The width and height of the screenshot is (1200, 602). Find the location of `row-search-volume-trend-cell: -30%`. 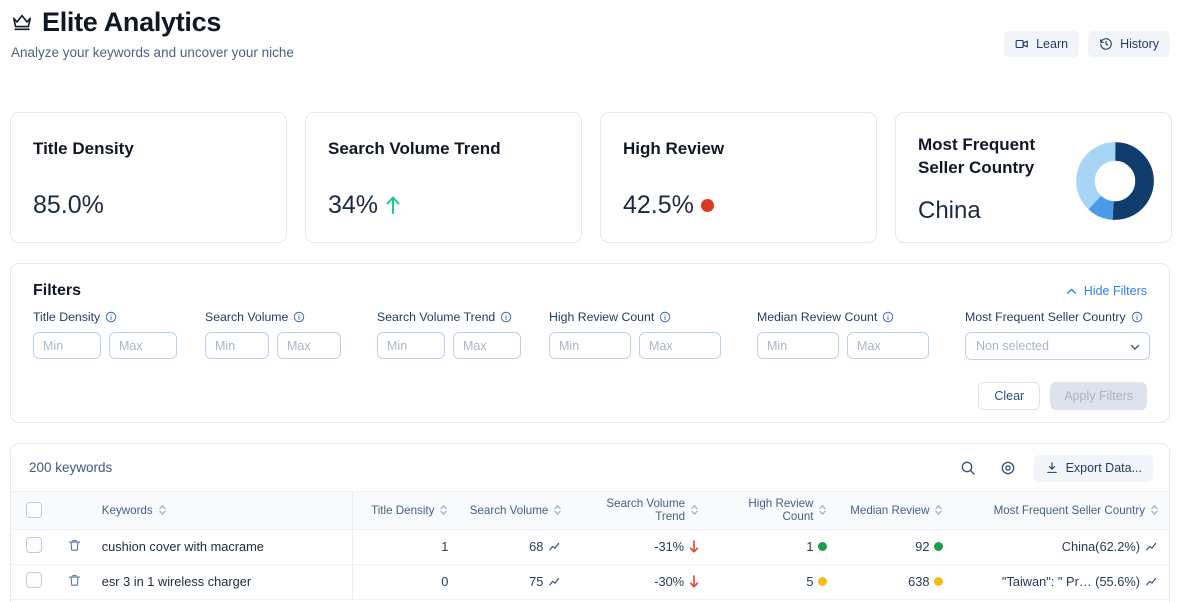

row-search-volume-trend-cell: -30% is located at coordinates (640, 581).